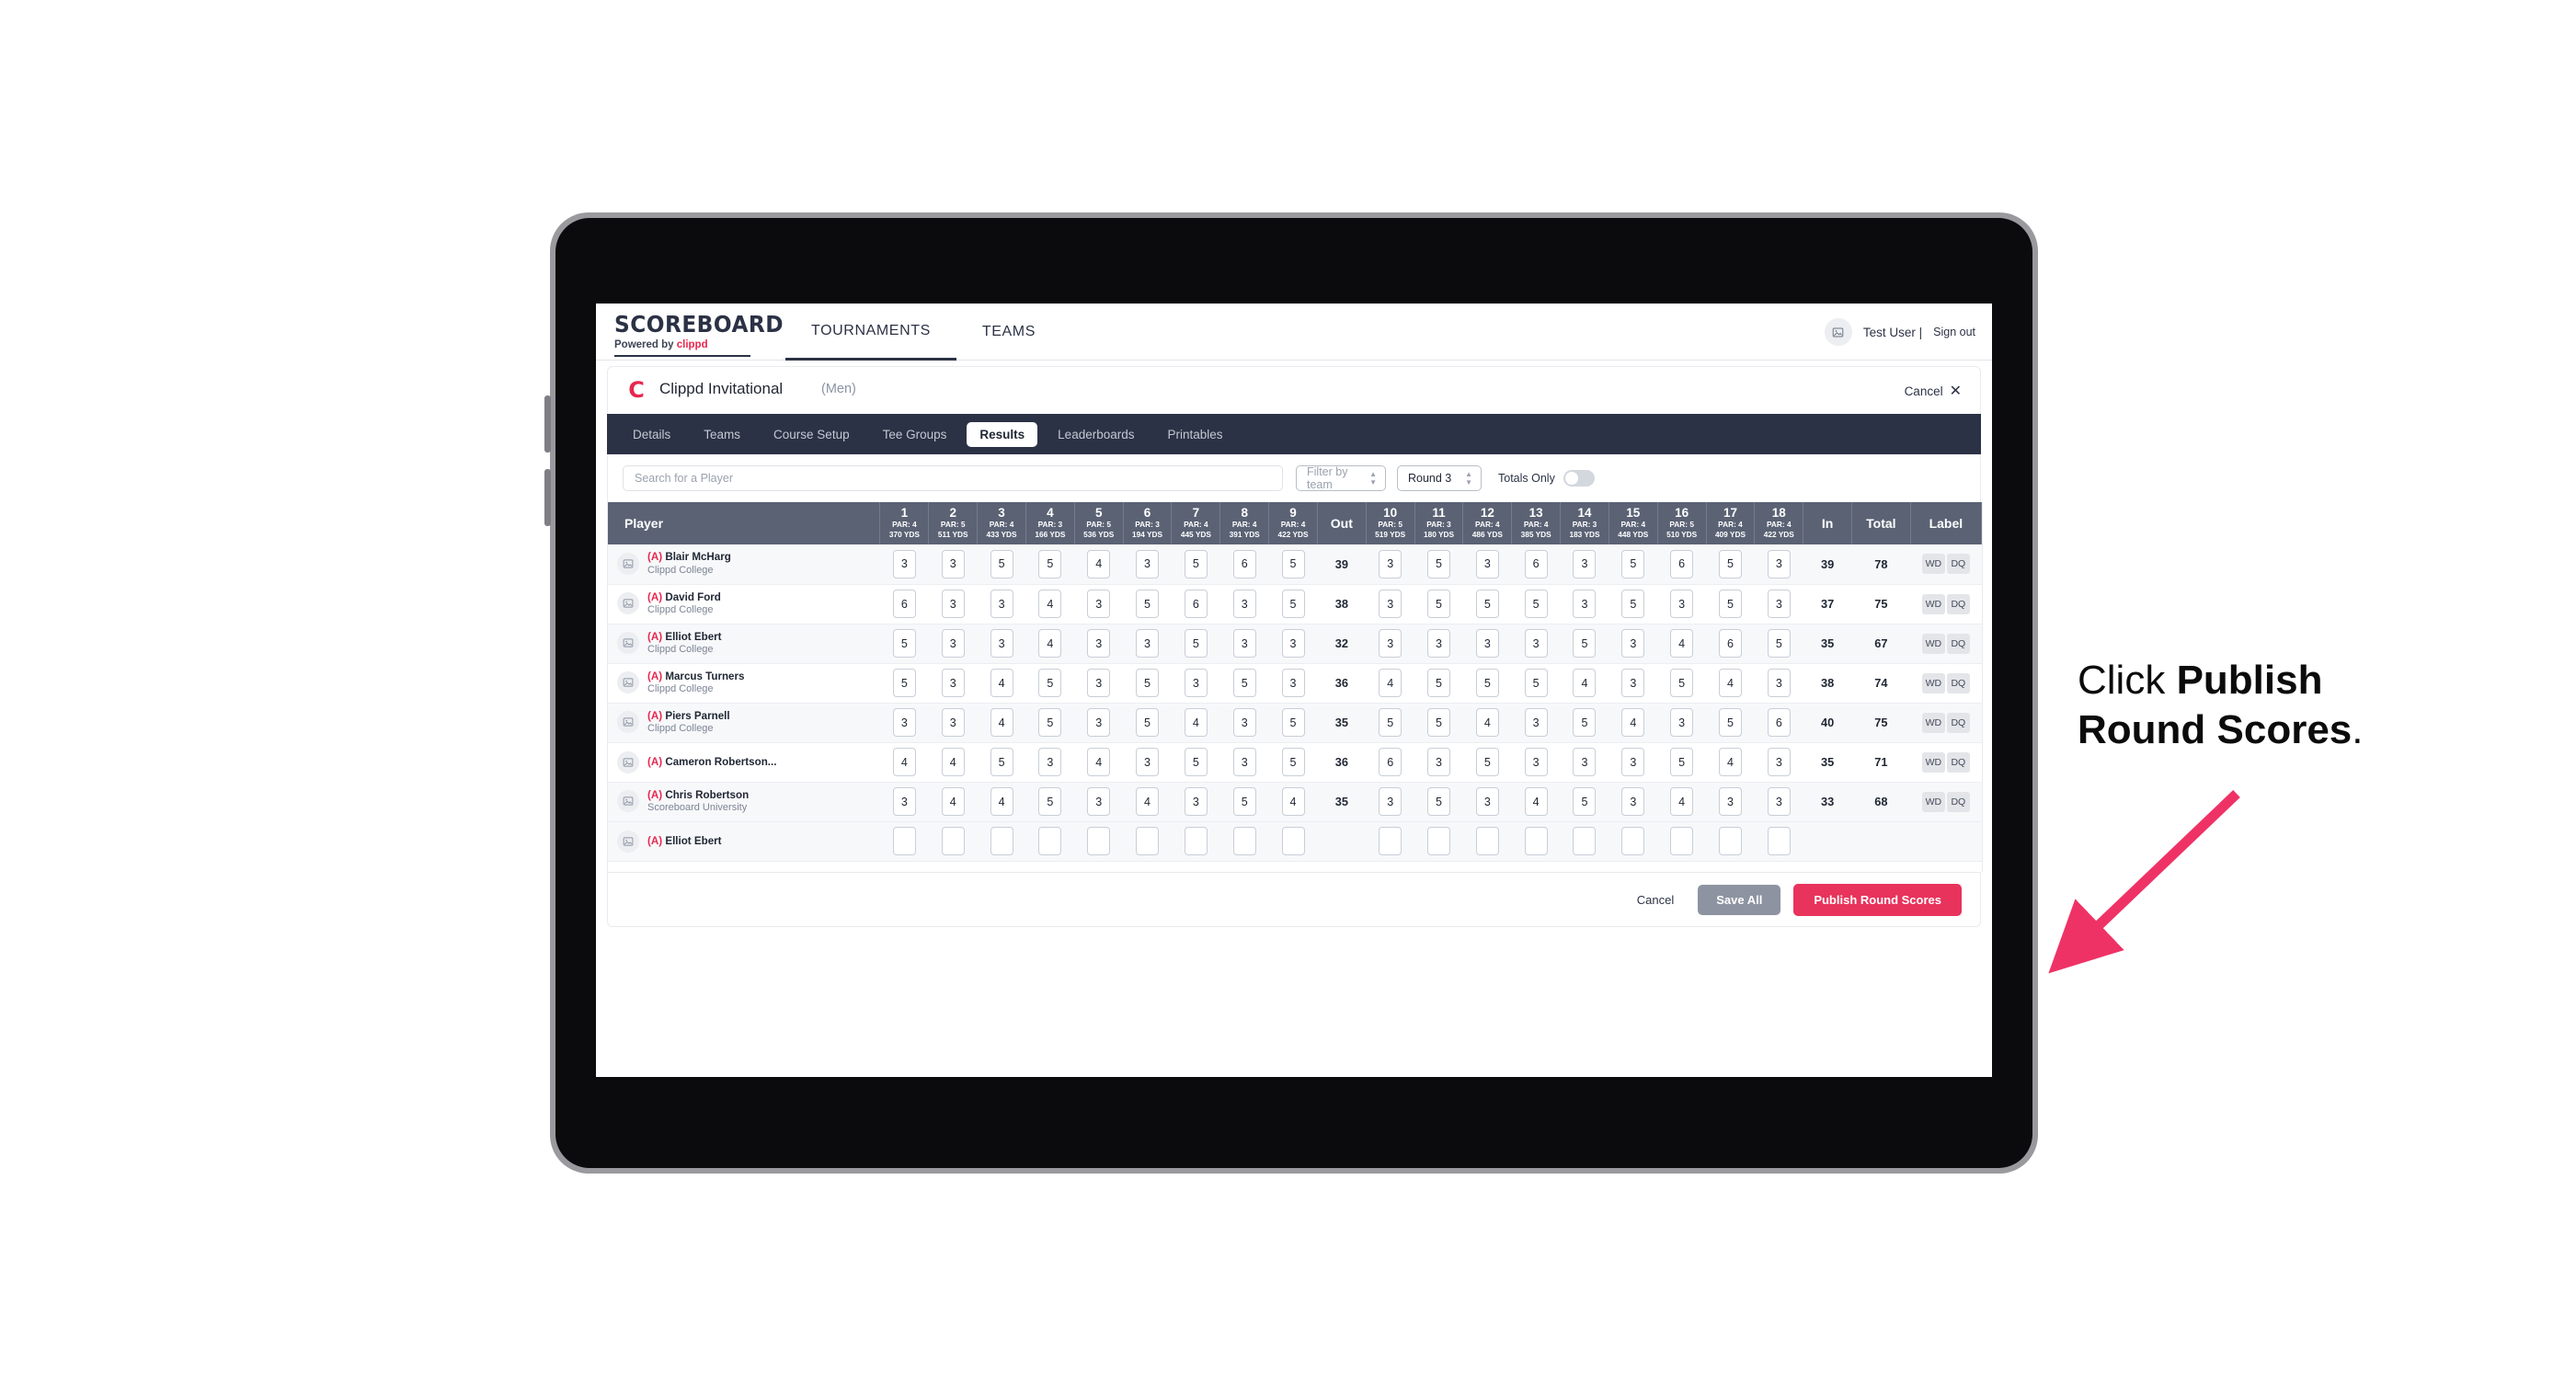  I want to click on nav-item-teams: TEAMS, so click(1009, 332).